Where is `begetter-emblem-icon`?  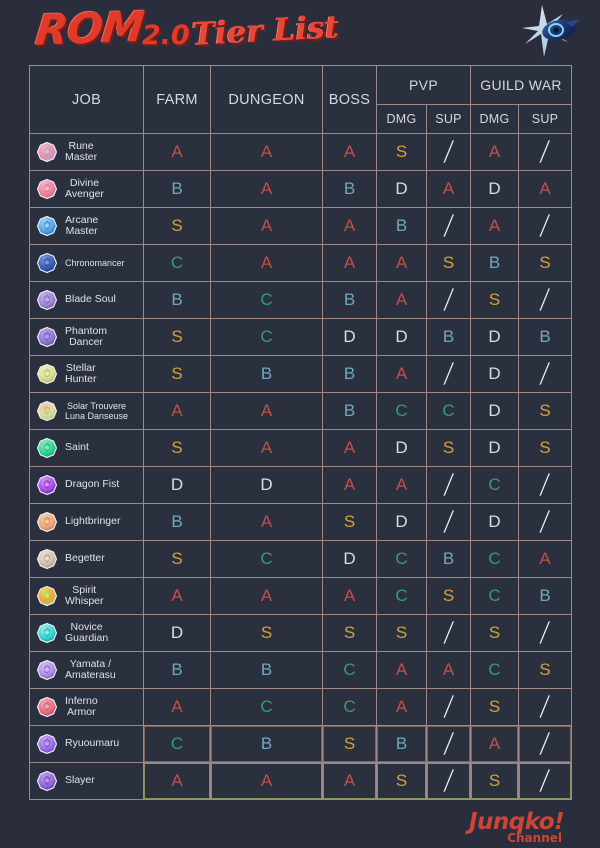 begetter-emblem-icon is located at coordinates (47, 559).